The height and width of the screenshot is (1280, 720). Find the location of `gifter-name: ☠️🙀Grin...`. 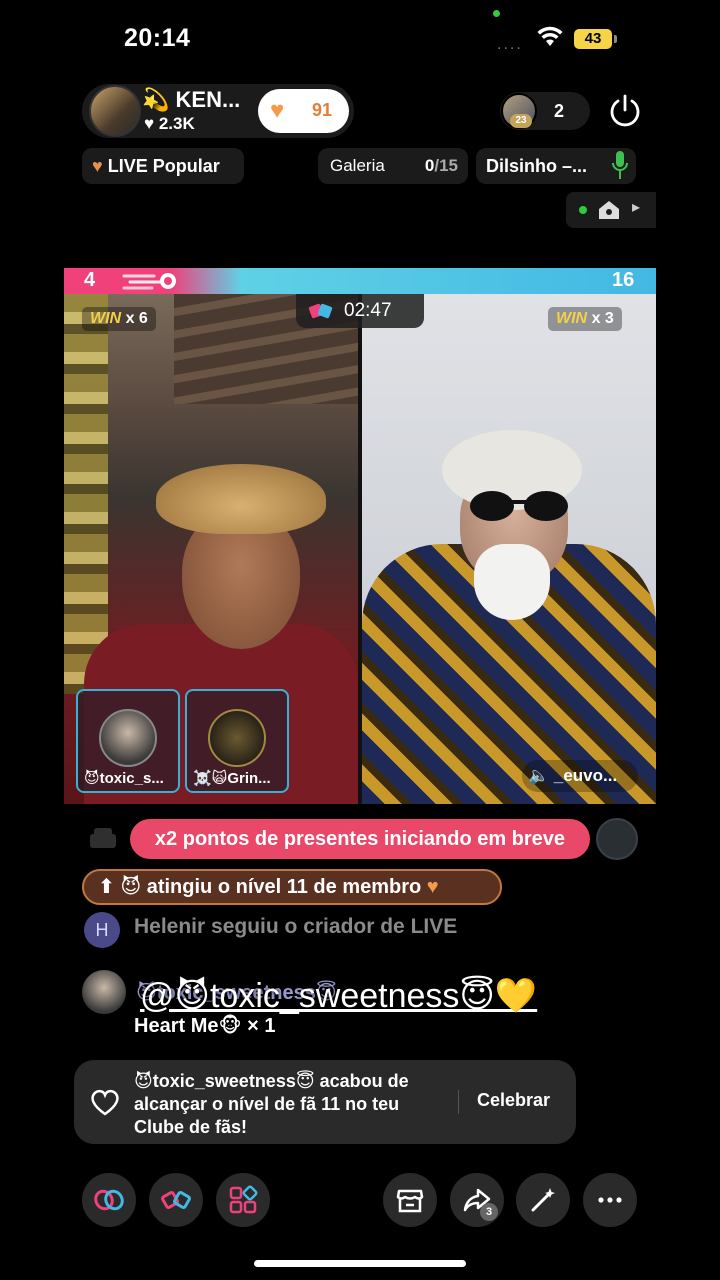

gifter-name: ☠️🙀Grin... is located at coordinates (232, 778).